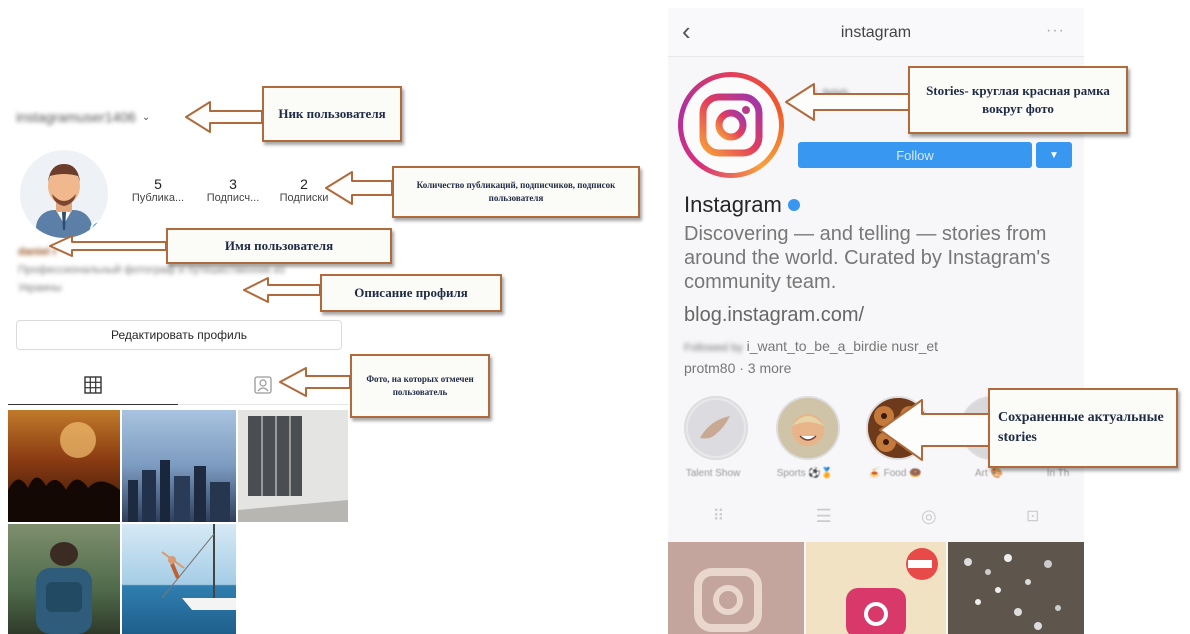 The image size is (1190, 634). I want to click on callout-highlights: Сохраненные актуальные stories, so click(1083, 428).